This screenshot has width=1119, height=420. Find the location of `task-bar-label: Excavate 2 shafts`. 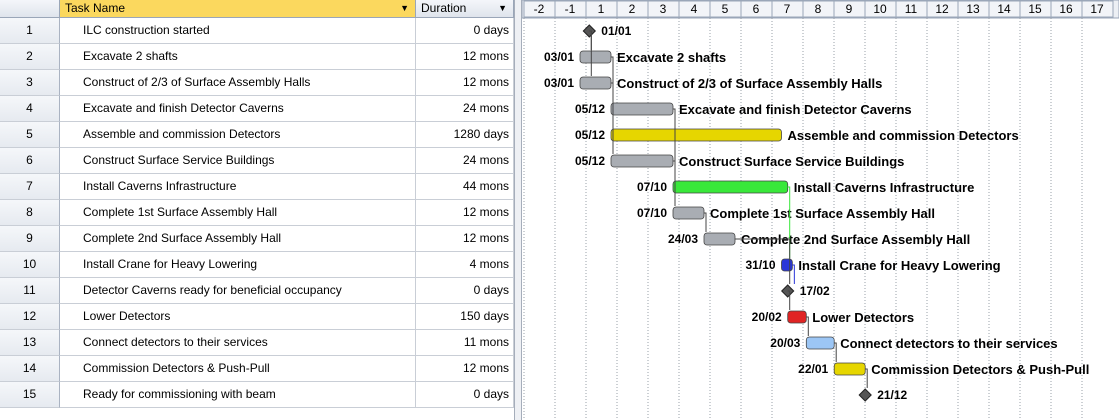

task-bar-label: Excavate 2 shafts is located at coordinates (671, 57).